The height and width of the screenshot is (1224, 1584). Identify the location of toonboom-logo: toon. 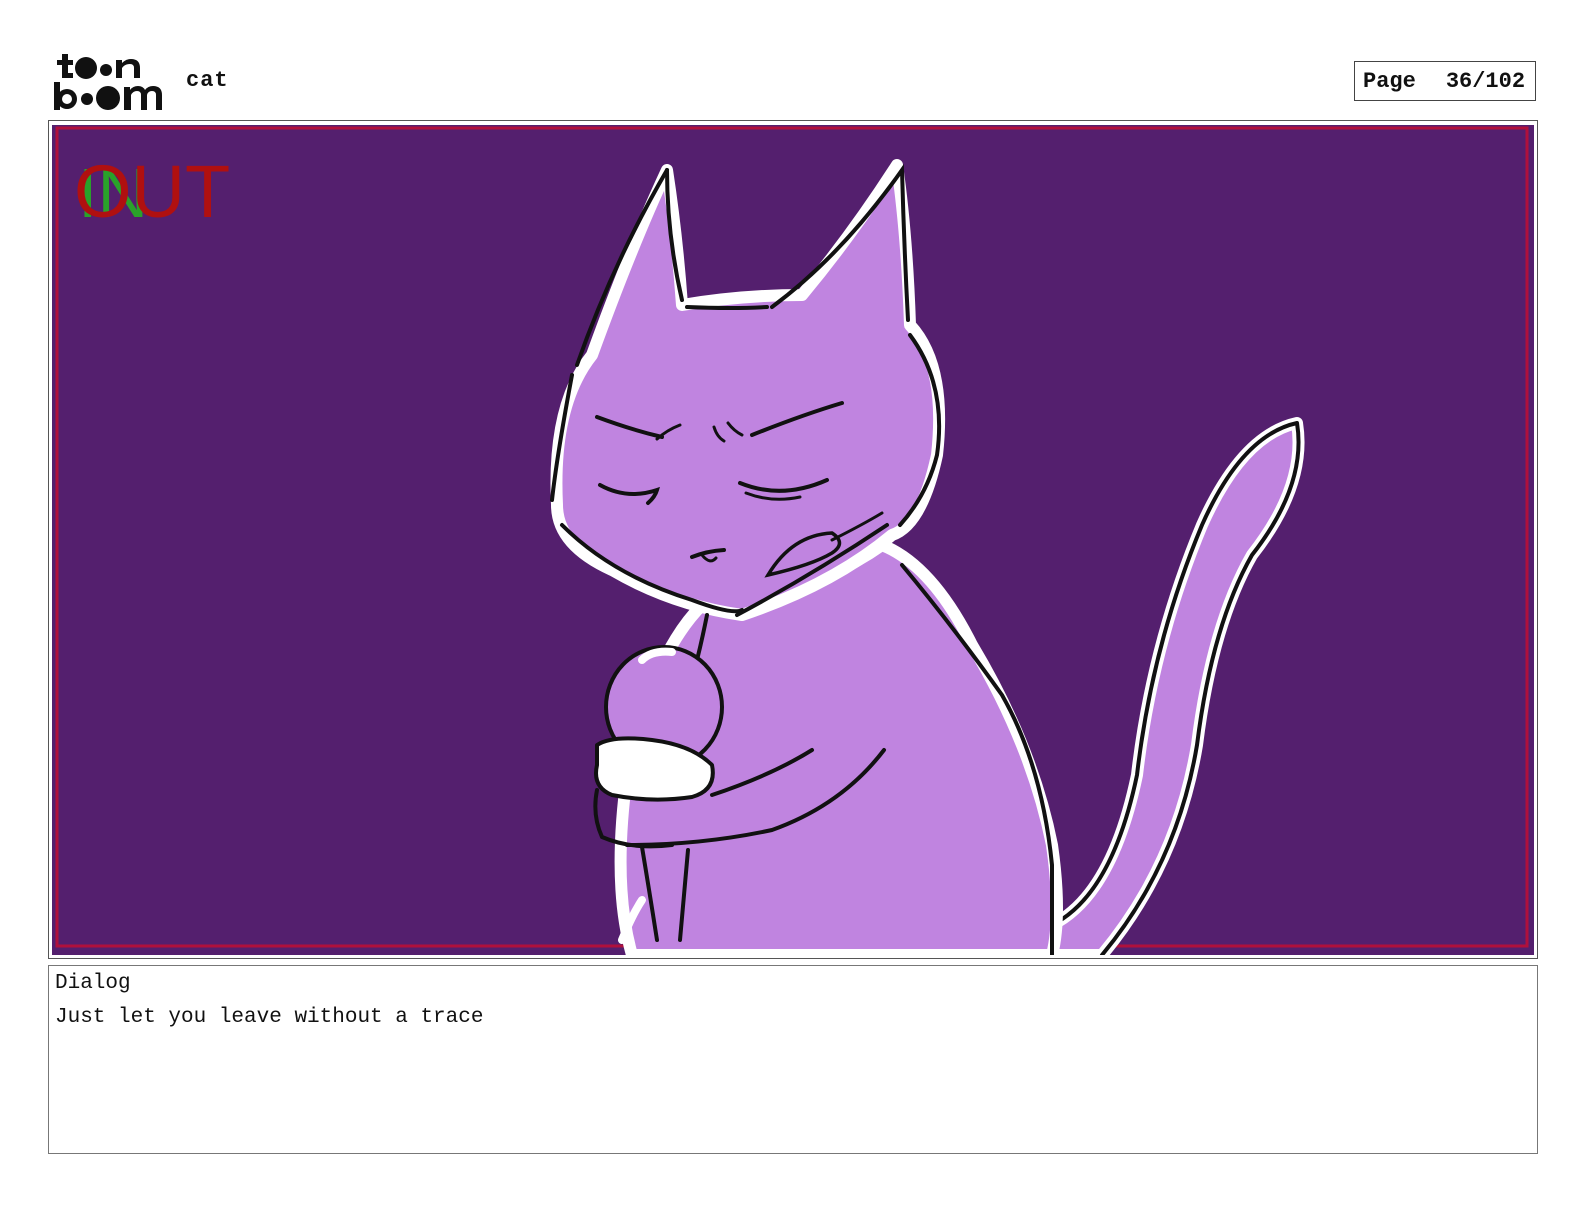
(108, 82).